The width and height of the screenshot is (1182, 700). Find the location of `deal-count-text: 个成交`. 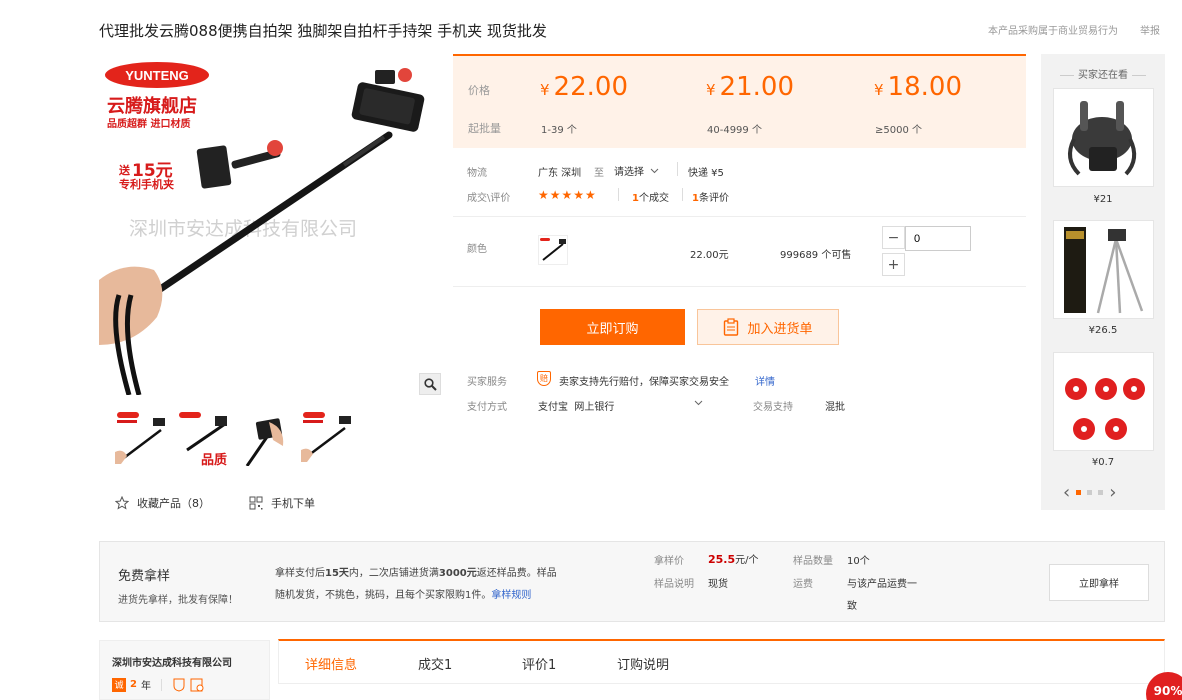

deal-count-text: 个成交 is located at coordinates (653, 198).